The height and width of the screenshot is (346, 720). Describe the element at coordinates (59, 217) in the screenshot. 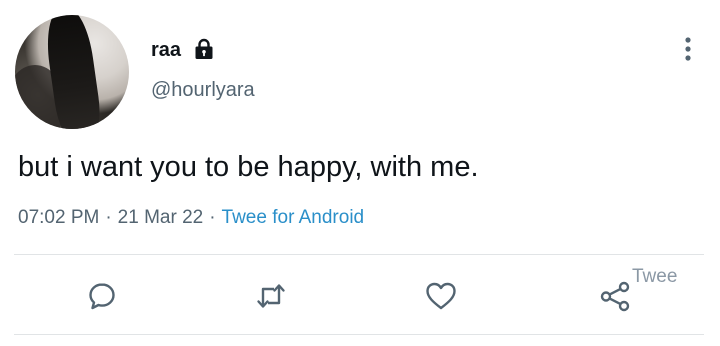

I see `tweet-time: 07:02 PM` at that location.